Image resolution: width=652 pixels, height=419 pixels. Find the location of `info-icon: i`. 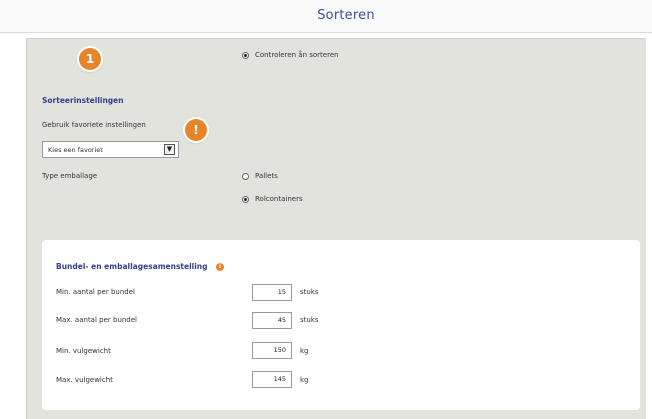

info-icon: i is located at coordinates (220, 267).